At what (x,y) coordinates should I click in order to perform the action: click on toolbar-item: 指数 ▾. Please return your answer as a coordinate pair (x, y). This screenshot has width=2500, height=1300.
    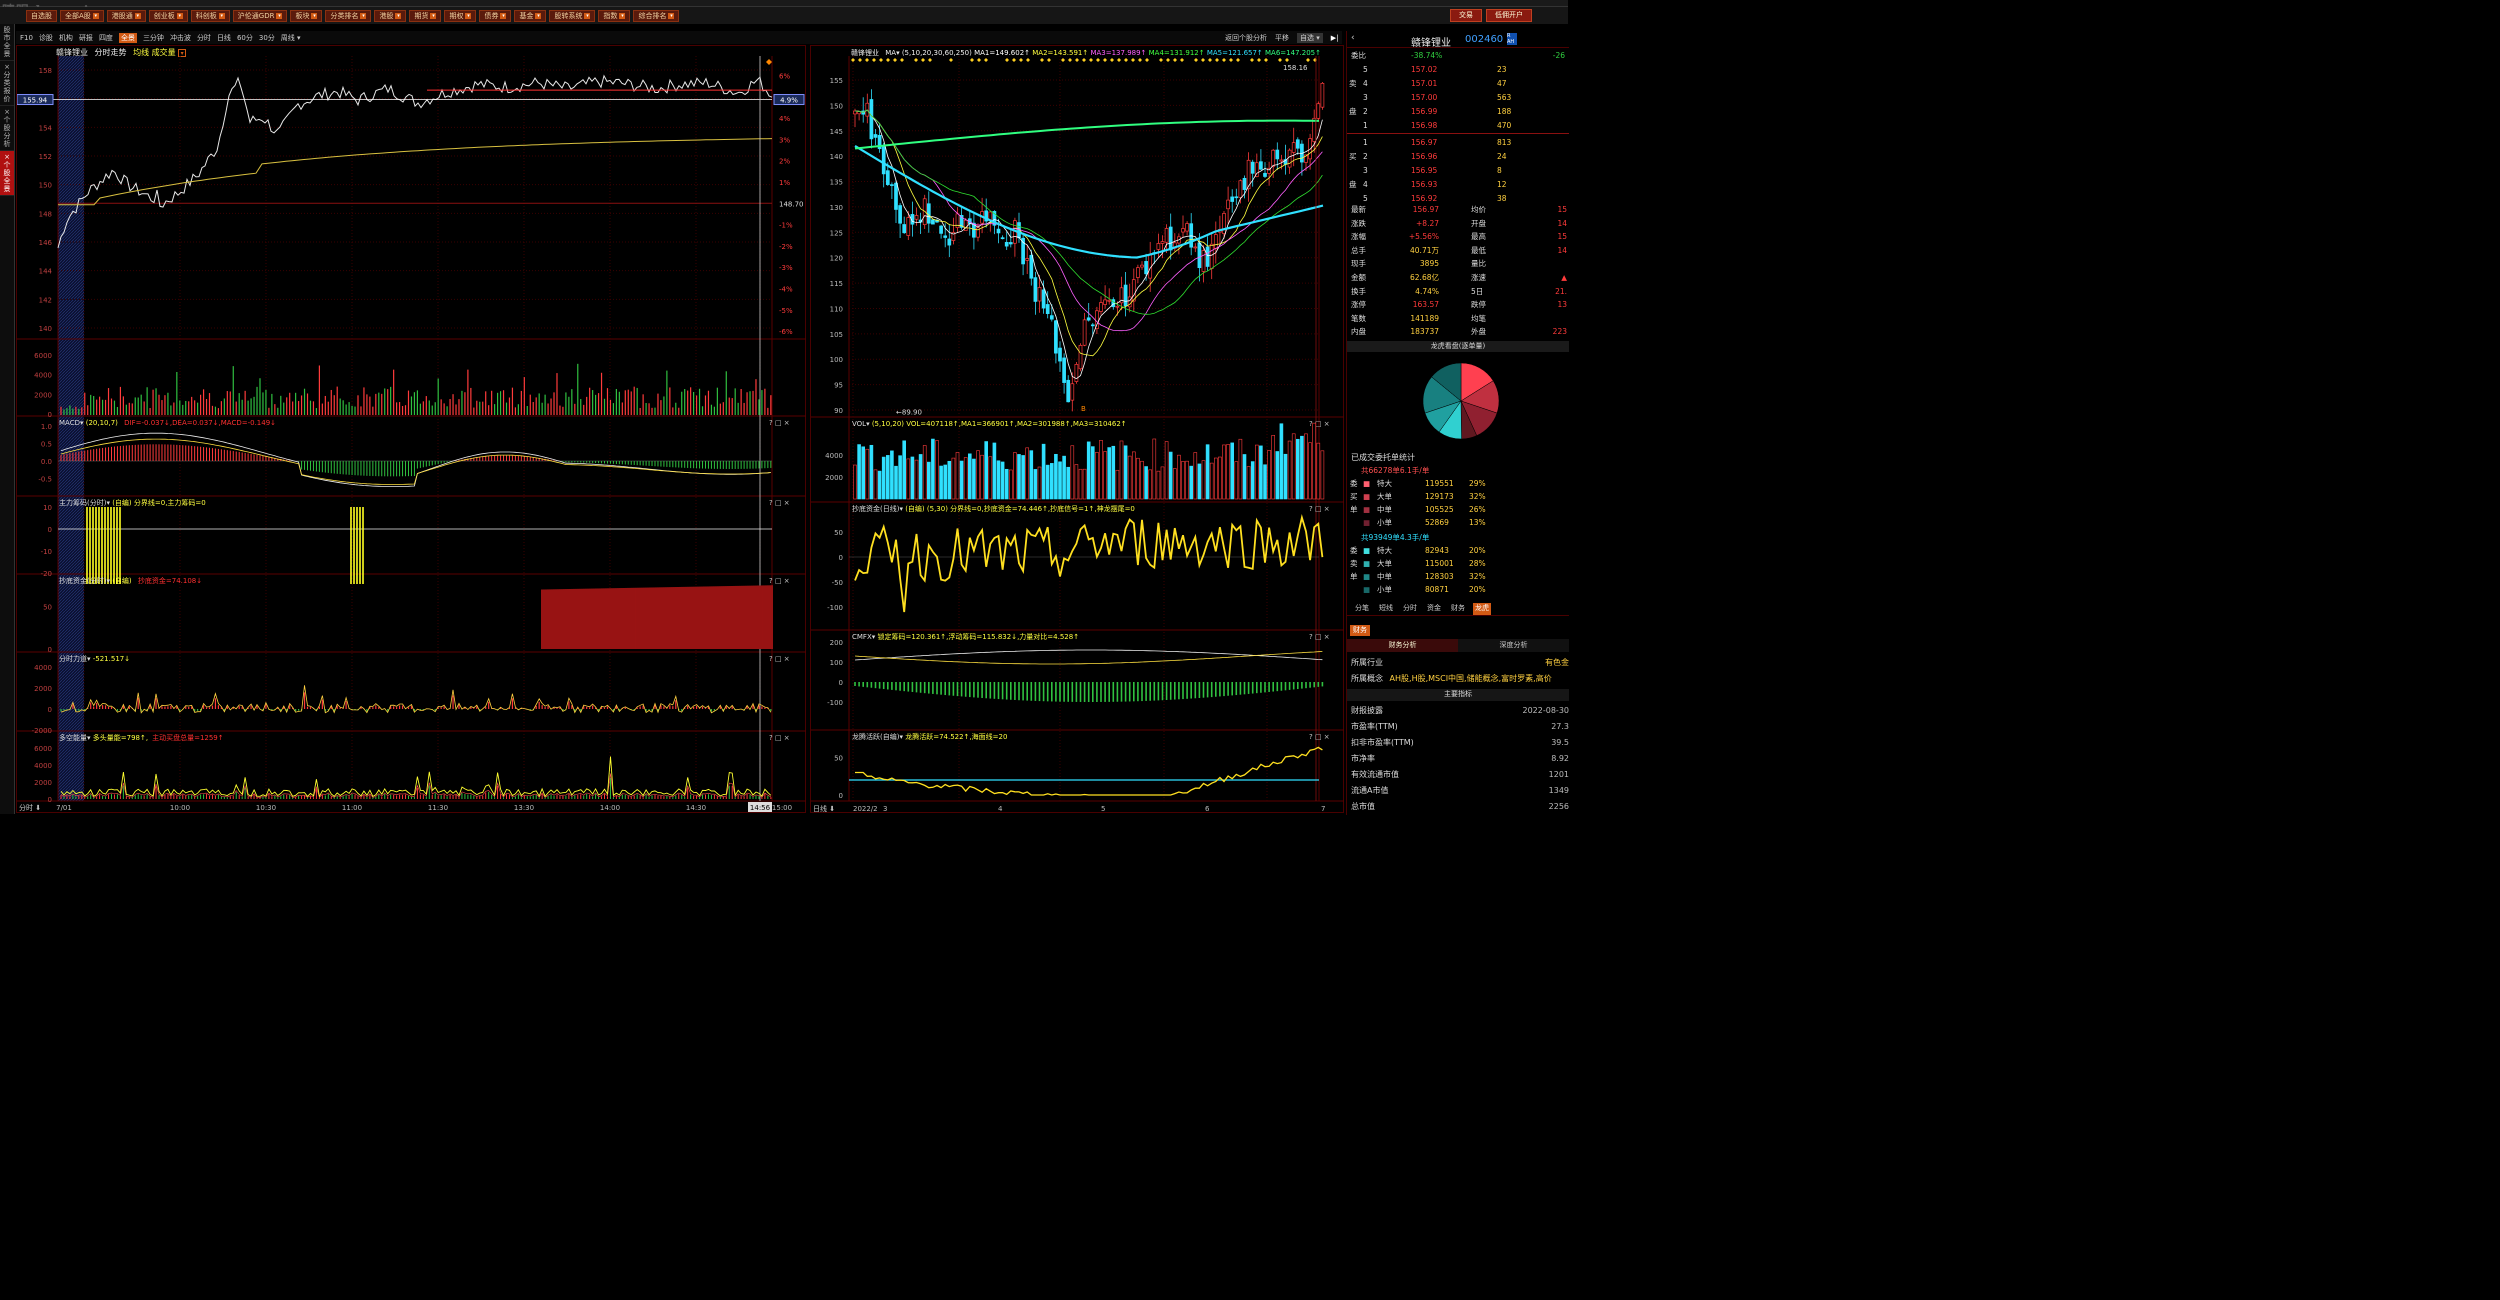
    Looking at the image, I should click on (614, 15).